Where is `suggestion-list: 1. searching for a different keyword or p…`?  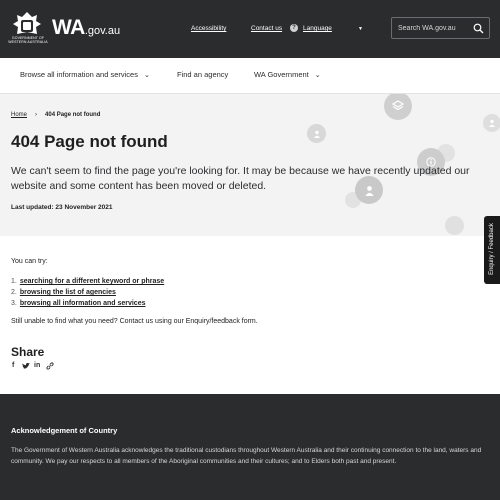 suggestion-list: 1. searching for a different keyword or p… is located at coordinates (87, 292).